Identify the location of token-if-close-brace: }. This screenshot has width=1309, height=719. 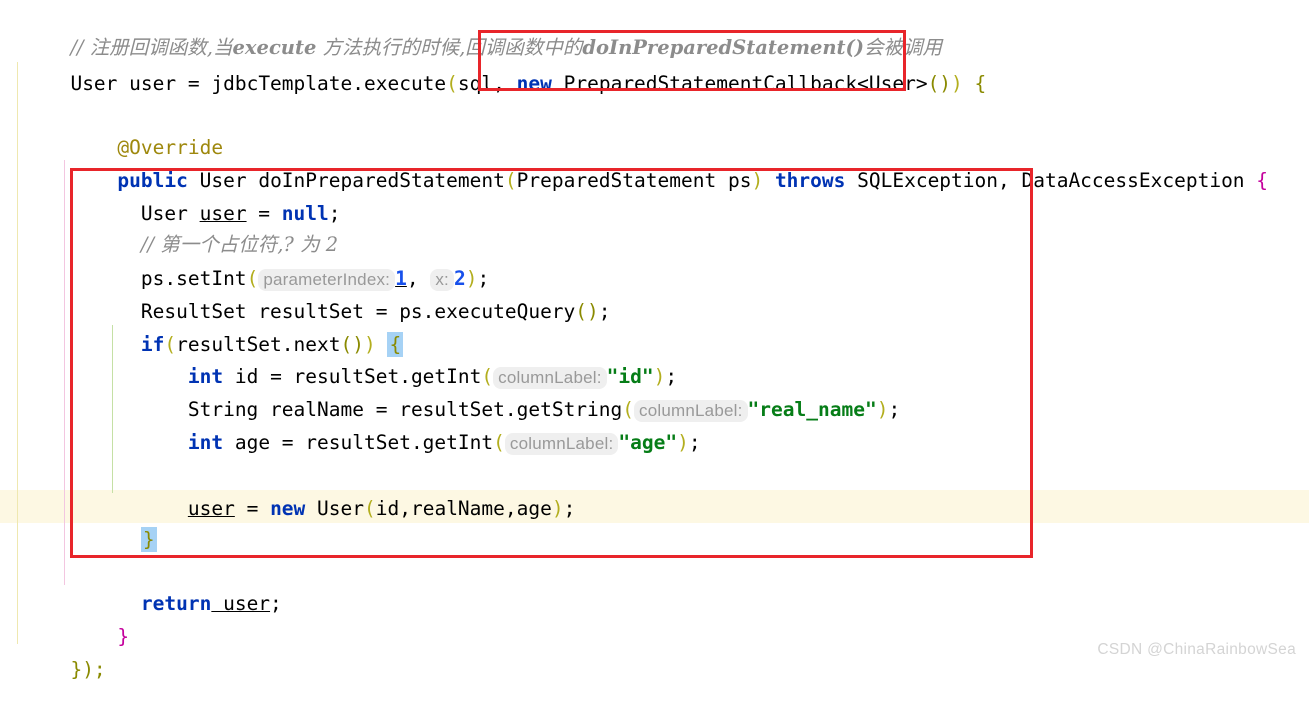
(148, 539).